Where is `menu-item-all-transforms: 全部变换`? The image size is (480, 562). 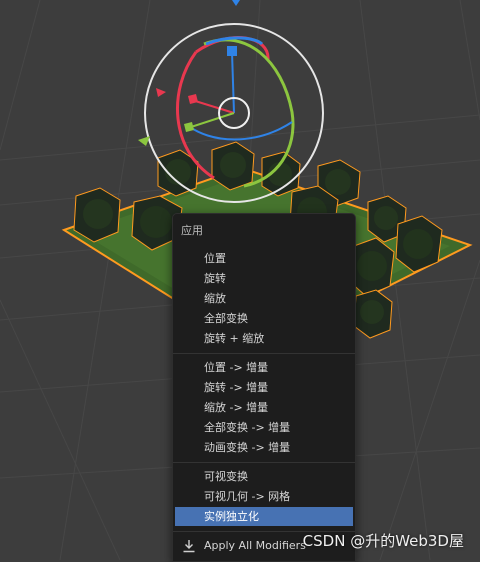 menu-item-all-transforms: 全部变换 is located at coordinates (264, 318).